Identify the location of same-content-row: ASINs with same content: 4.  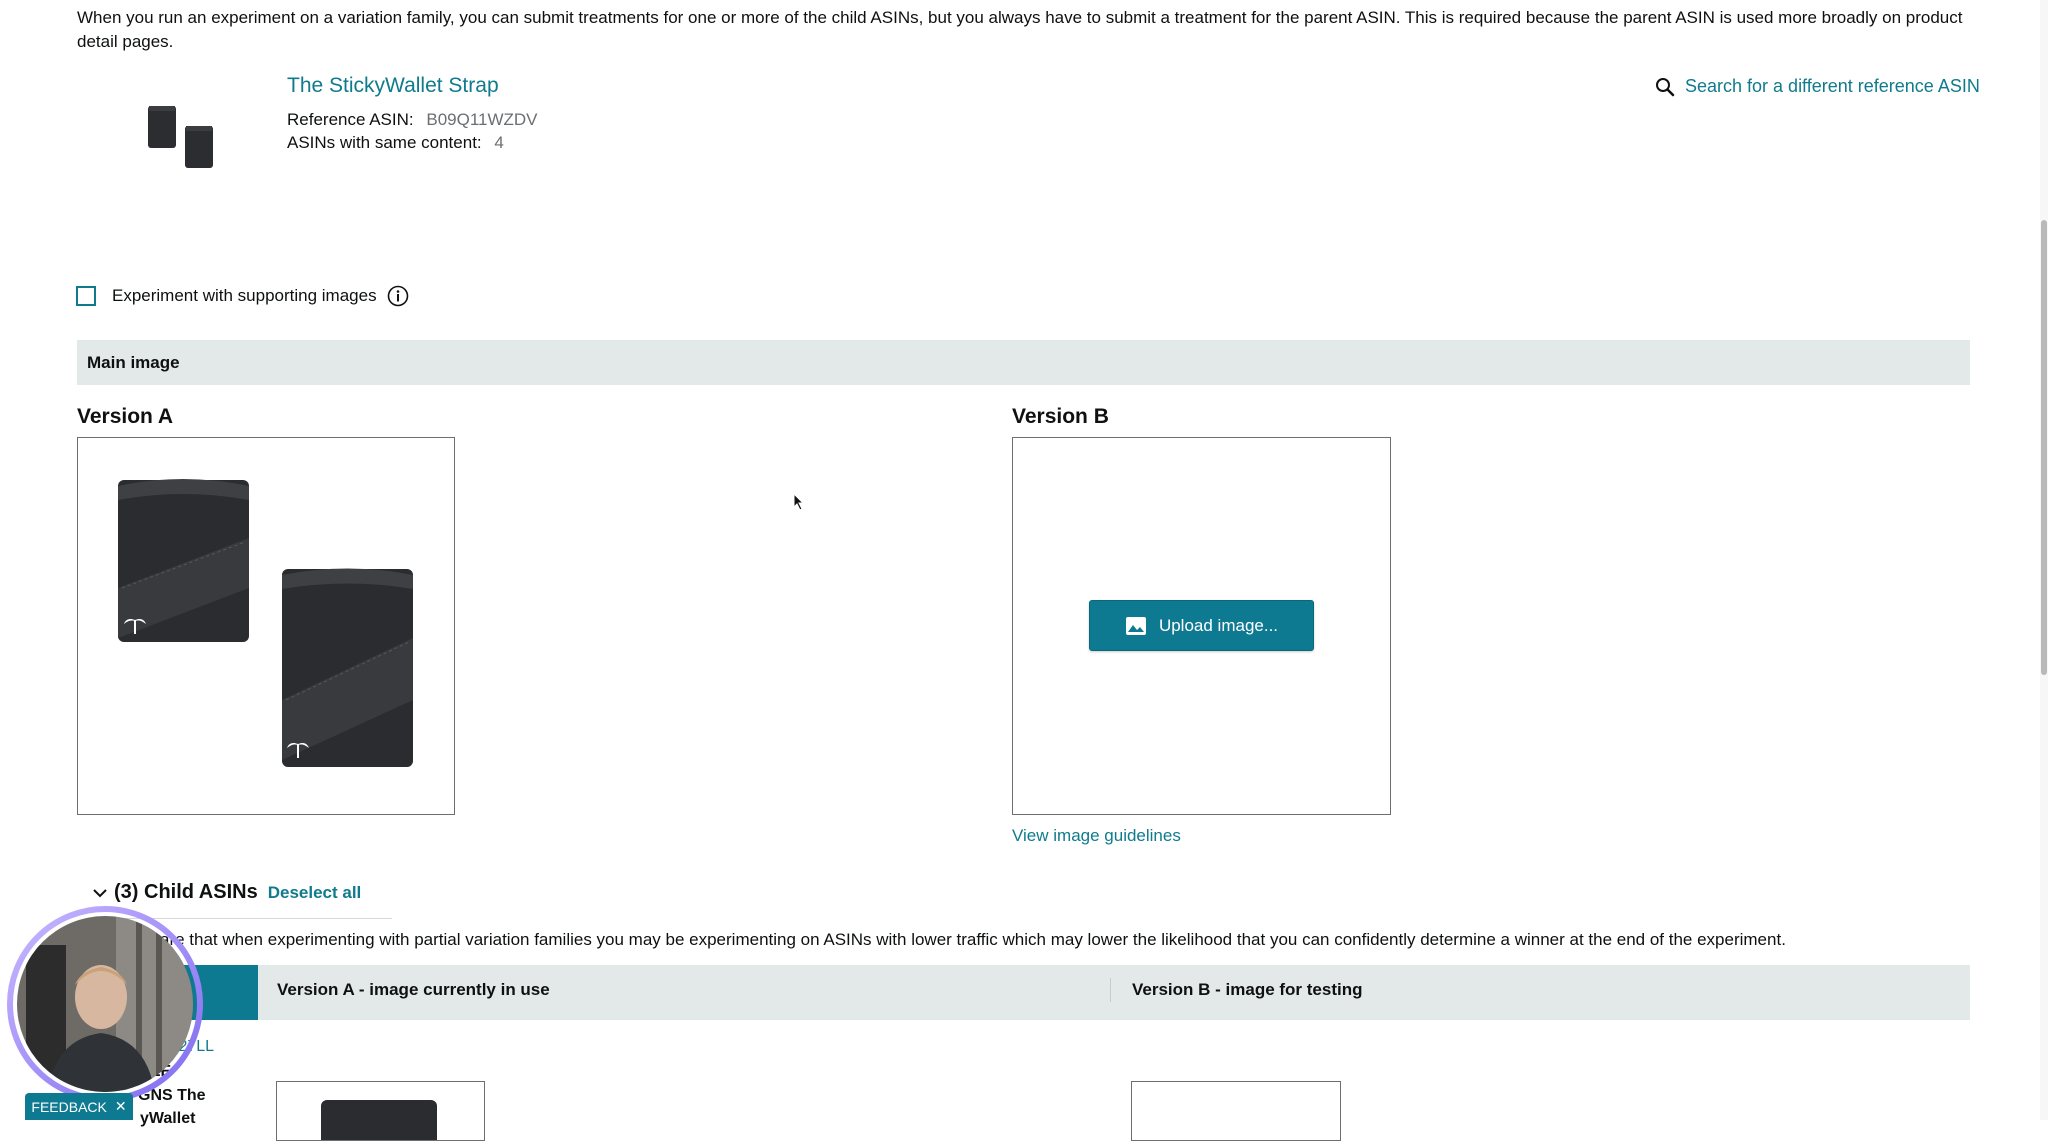
(395, 143).